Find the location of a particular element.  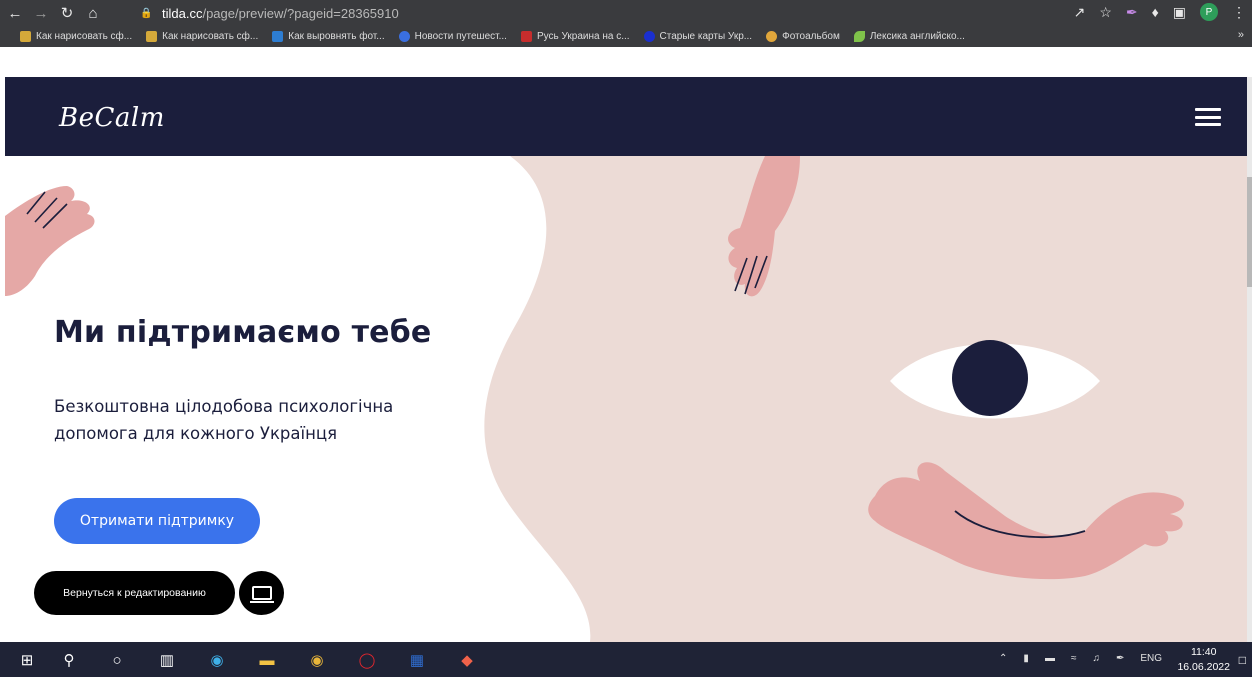

profile-avatar: P is located at coordinates (1209, 12).